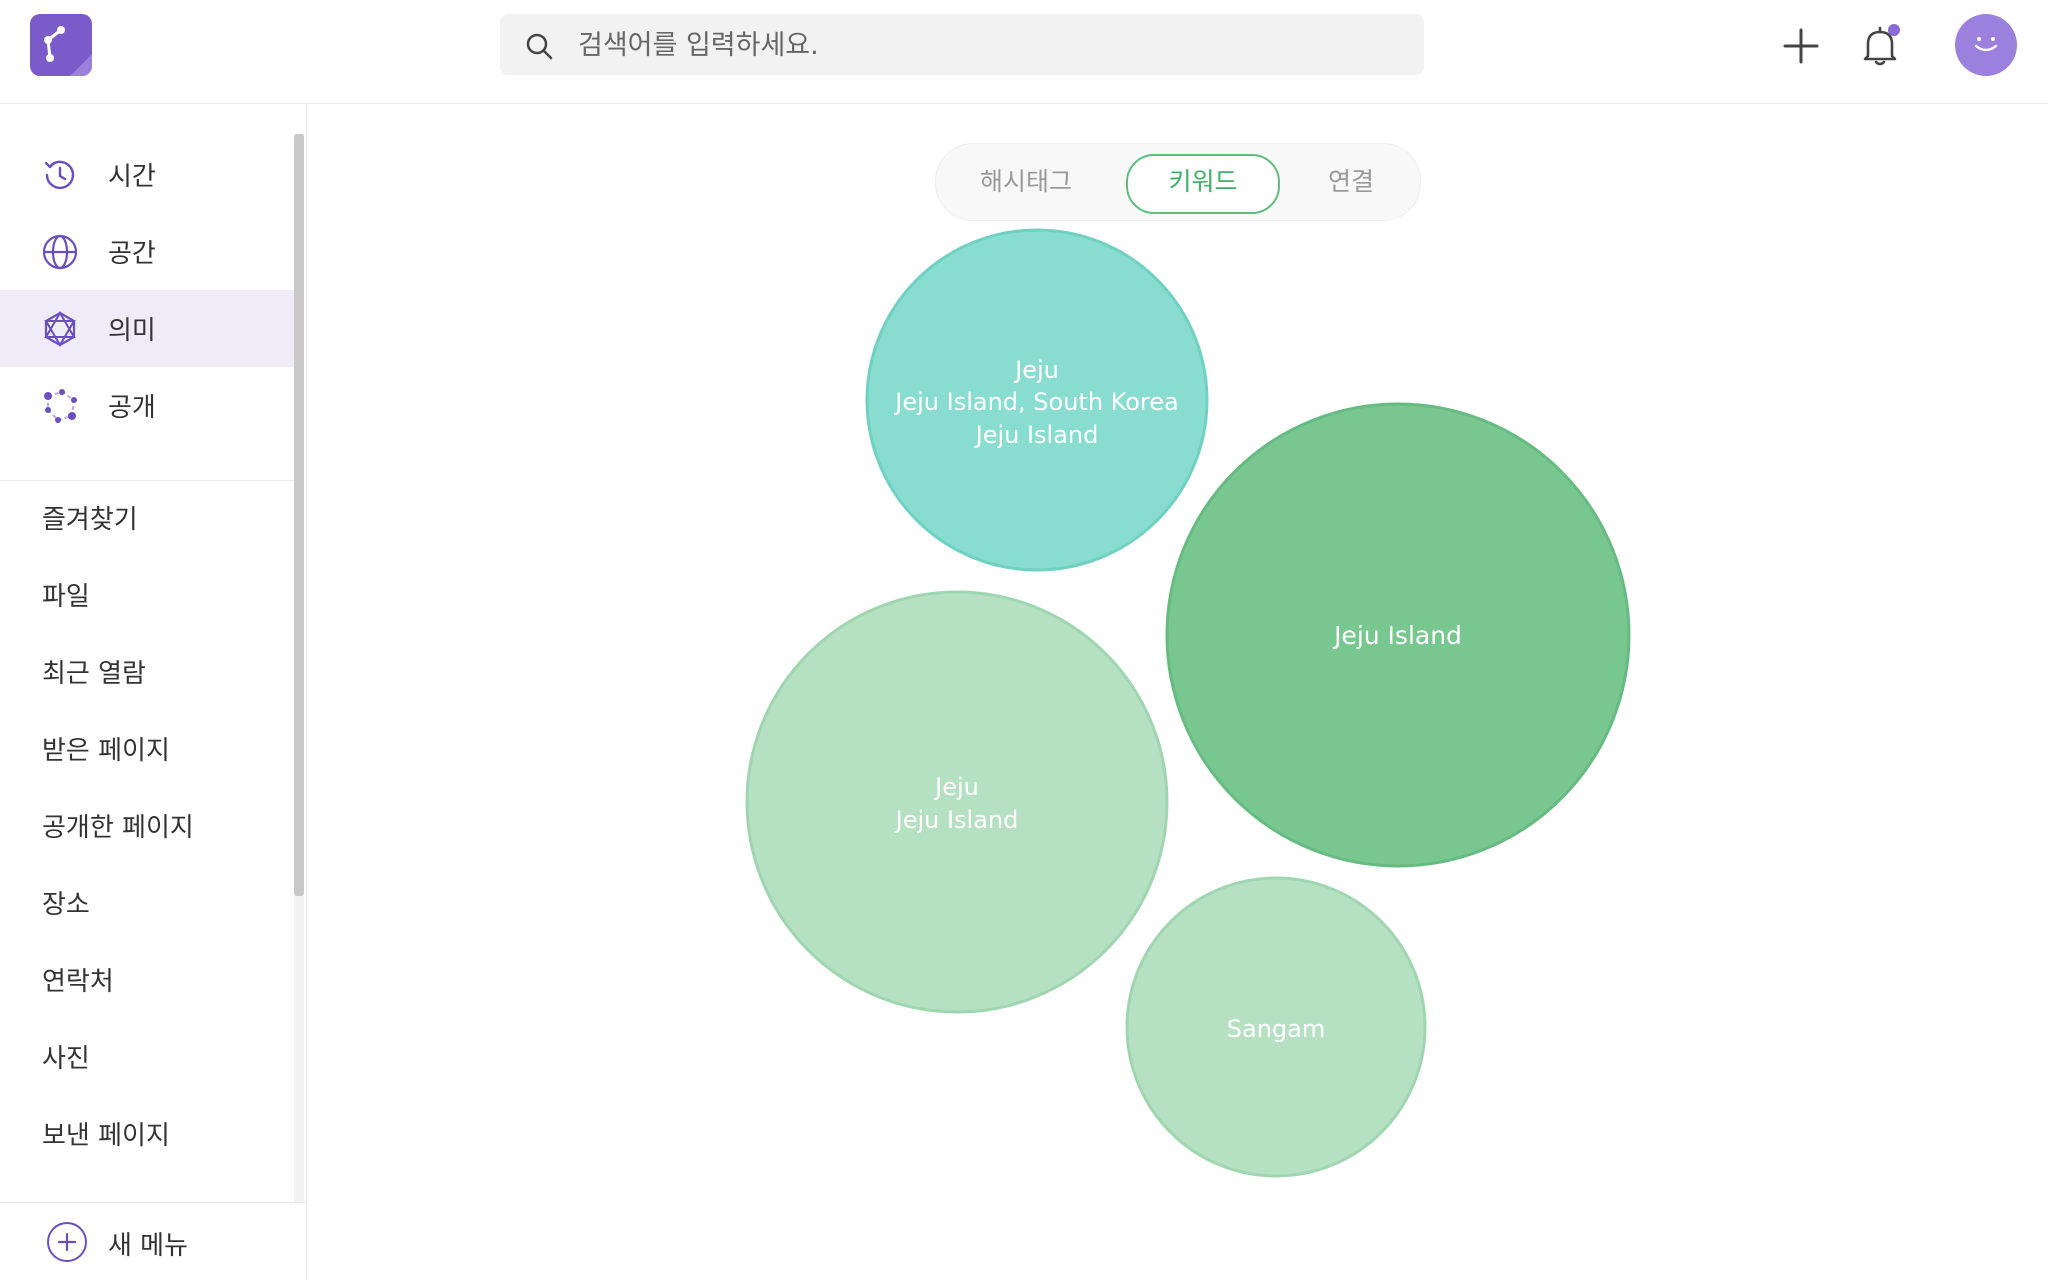 The image size is (2048, 1280). I want to click on sidebar-item-sent-pages: 보낸 페이지, so click(106, 1133).